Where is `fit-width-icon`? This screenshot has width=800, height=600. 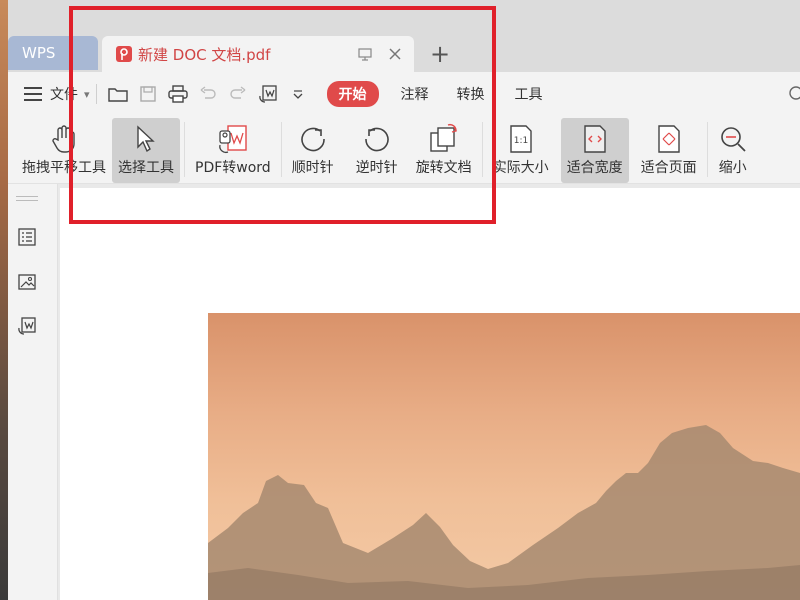
fit-width-icon is located at coordinates (595, 139).